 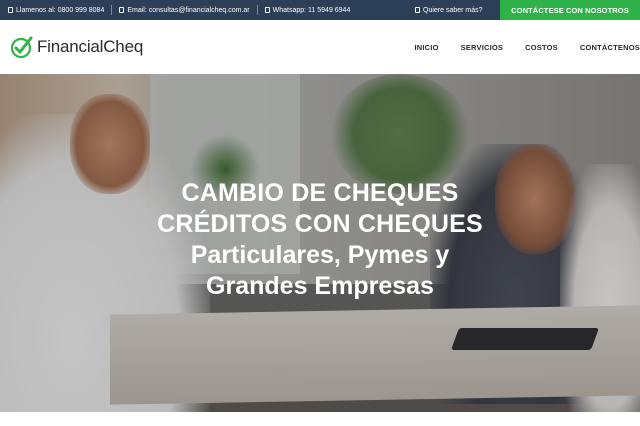 I want to click on main-nav: INICIO SERVICIOS COSTOS CONTÁCTENOS, so click(x=527, y=47).